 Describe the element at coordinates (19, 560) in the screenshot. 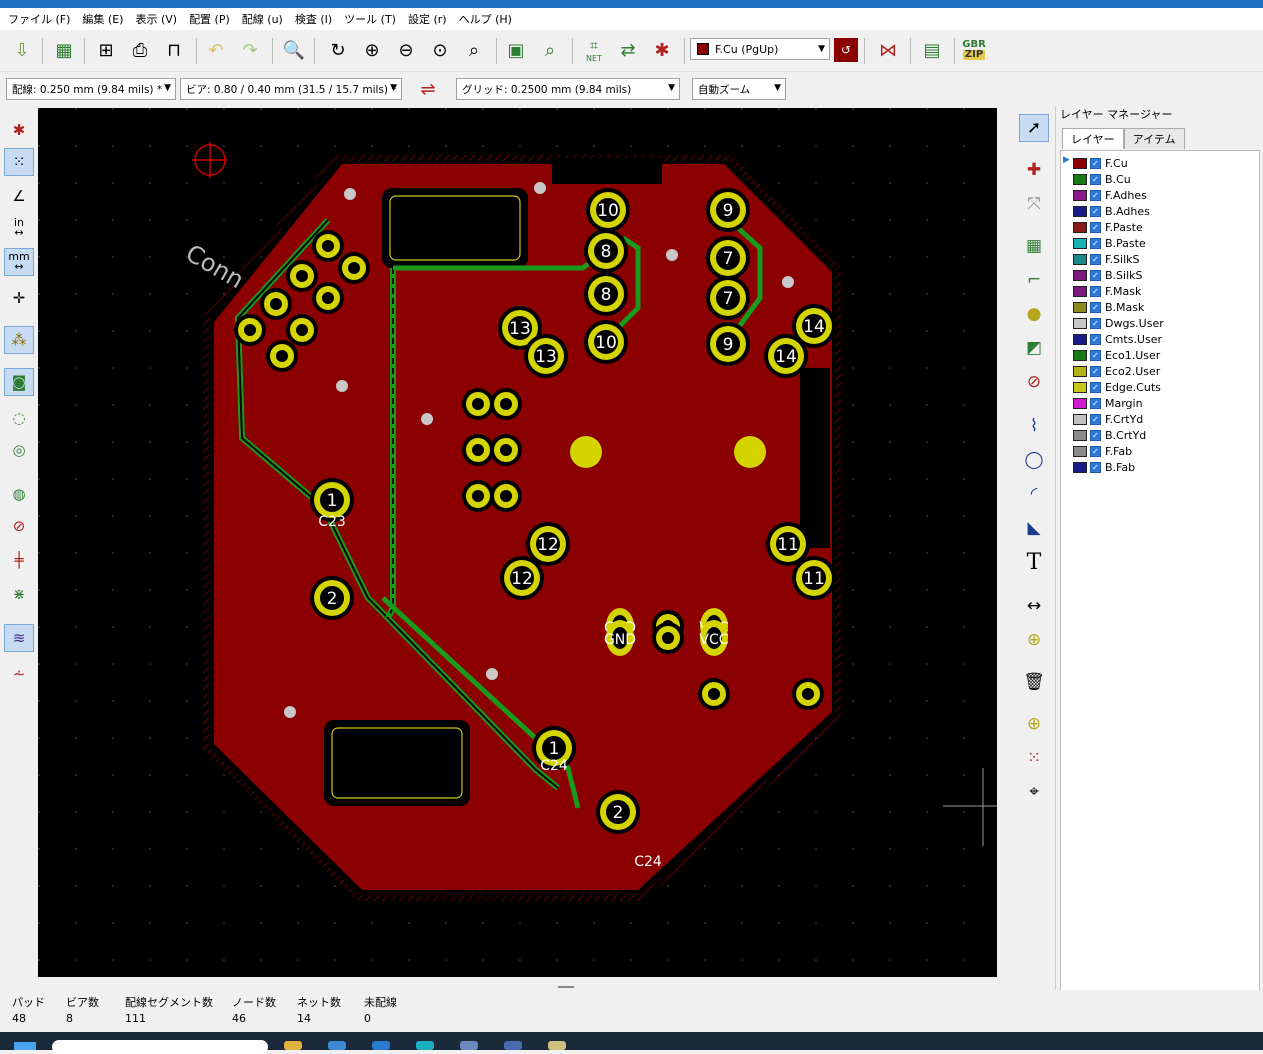

I see `track-sketch-icon: ╪` at that location.